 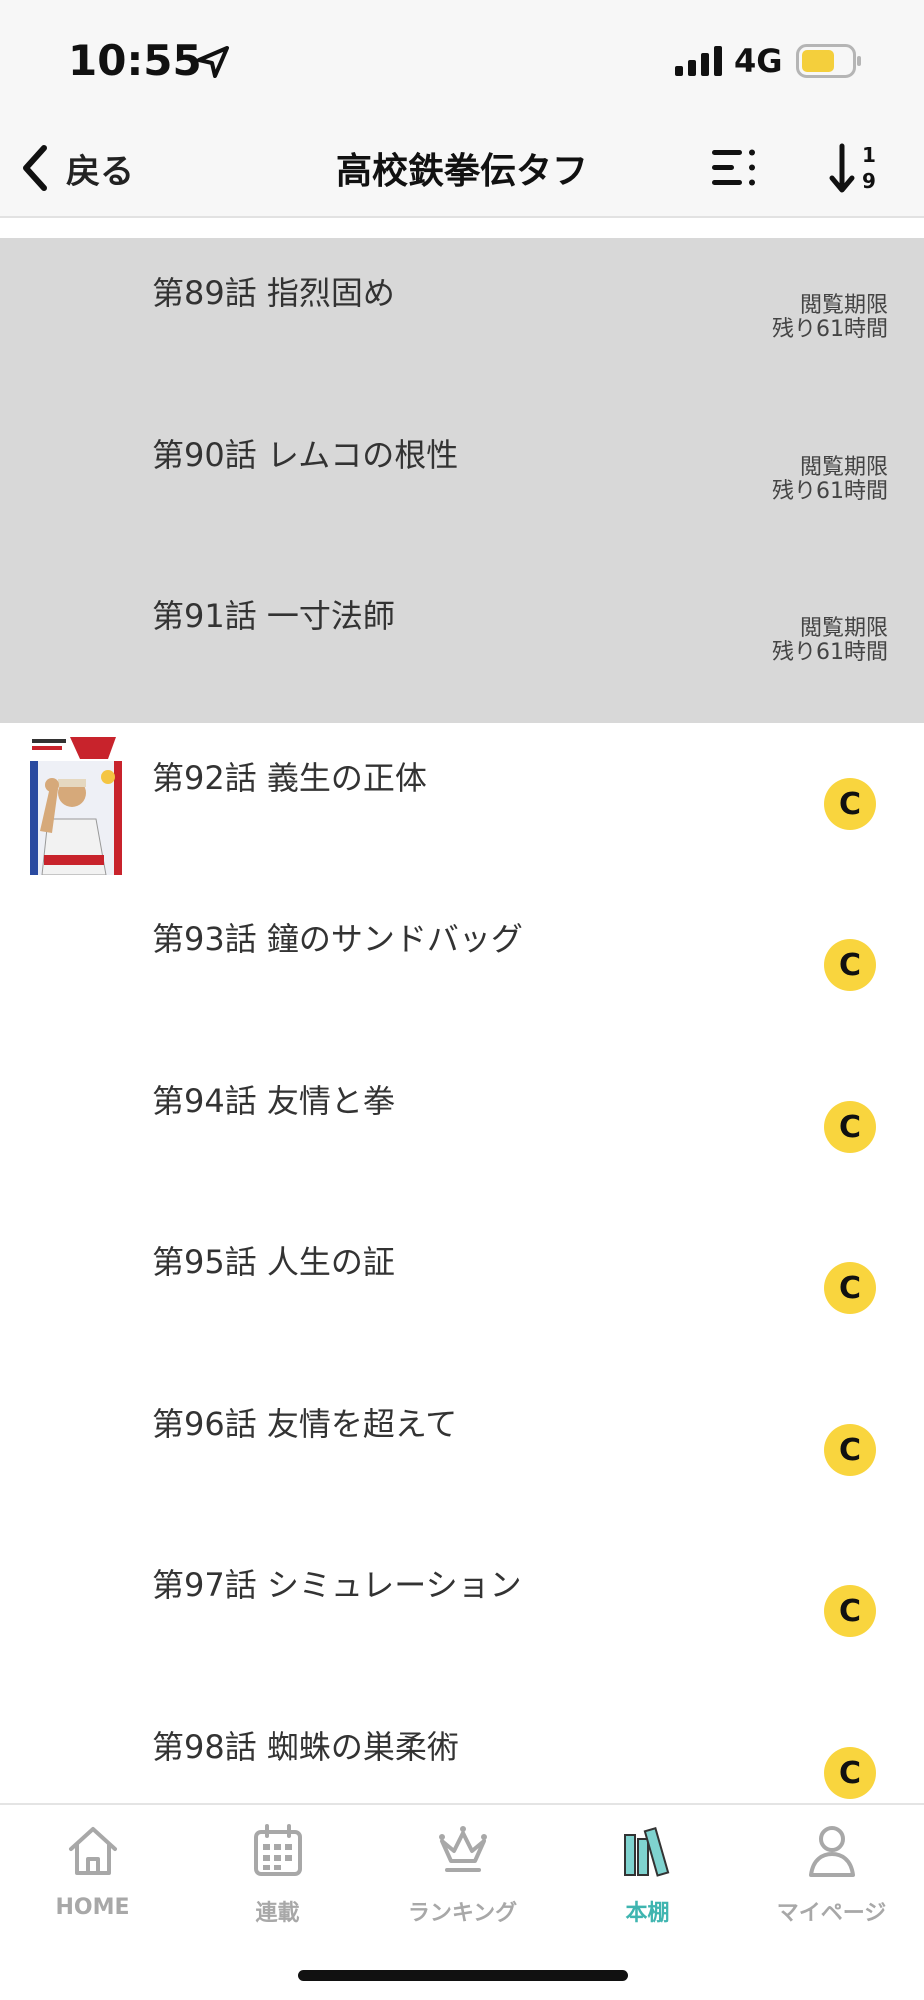 I want to click on episode-title: 第90話 レムコの根性, so click(x=305, y=454).